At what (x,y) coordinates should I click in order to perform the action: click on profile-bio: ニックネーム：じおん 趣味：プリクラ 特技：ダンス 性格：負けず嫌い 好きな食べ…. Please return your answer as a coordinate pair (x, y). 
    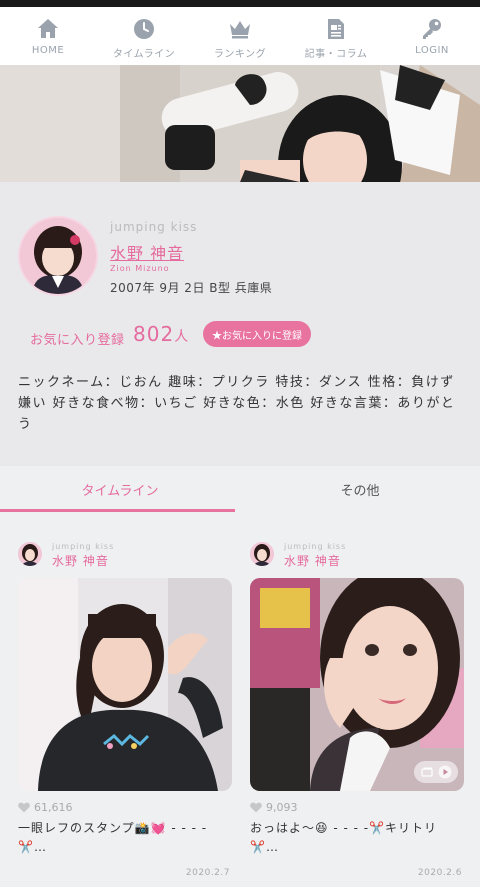
    Looking at the image, I should click on (237, 403).